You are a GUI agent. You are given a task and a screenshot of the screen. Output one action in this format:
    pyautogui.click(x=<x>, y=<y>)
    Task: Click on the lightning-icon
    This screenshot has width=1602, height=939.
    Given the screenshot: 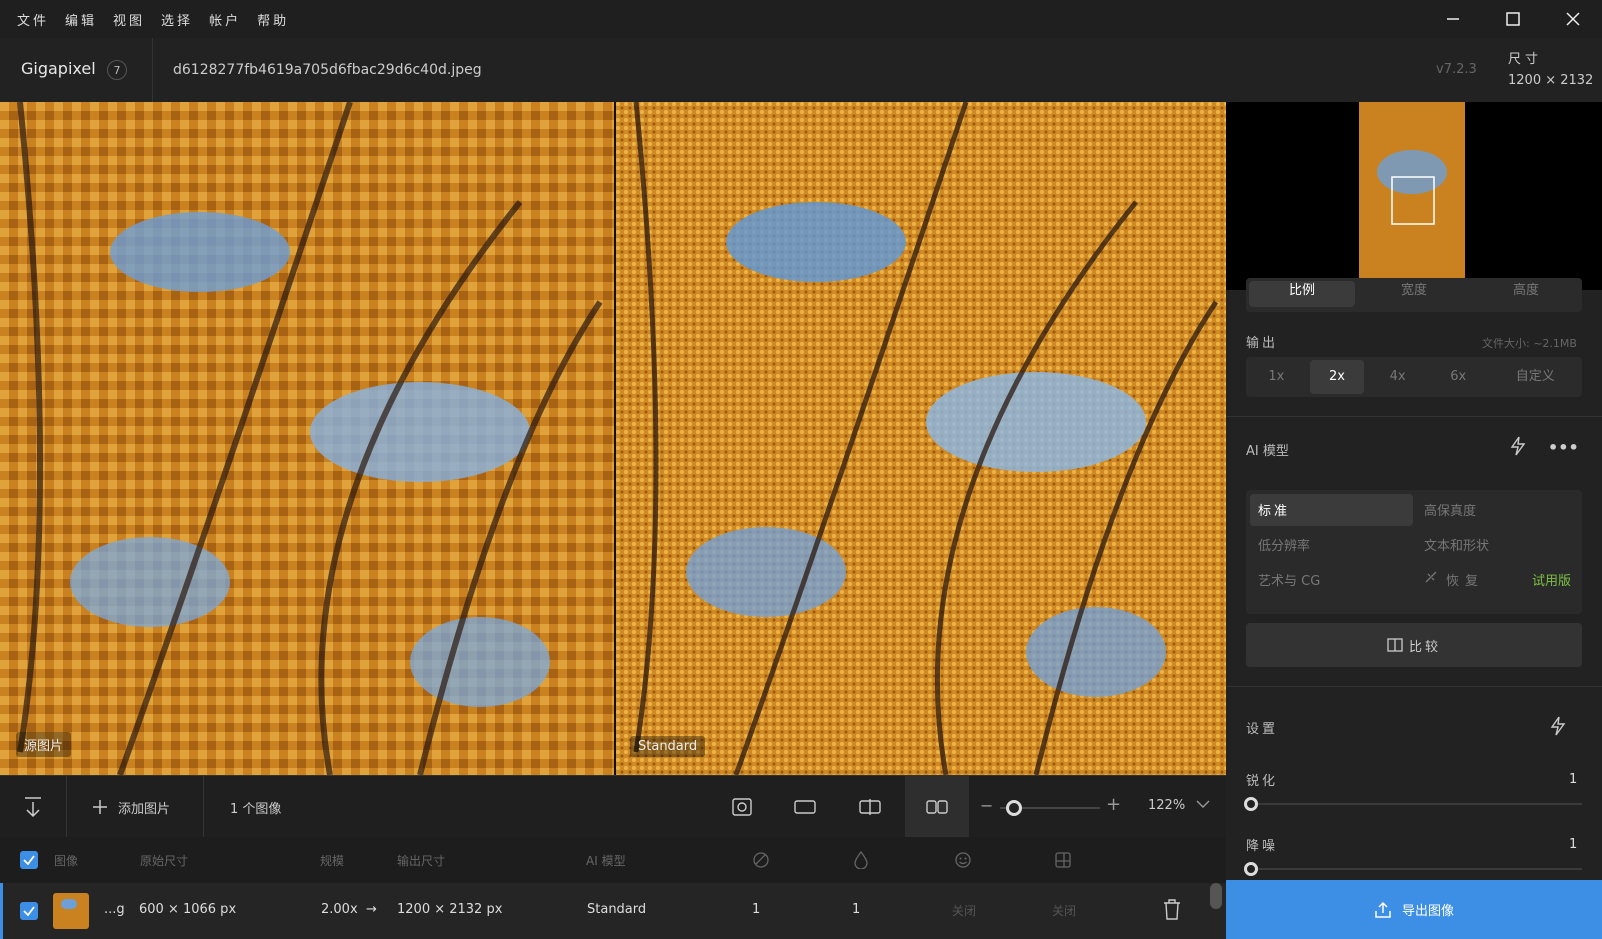 What is the action you would take?
    pyautogui.click(x=1518, y=448)
    